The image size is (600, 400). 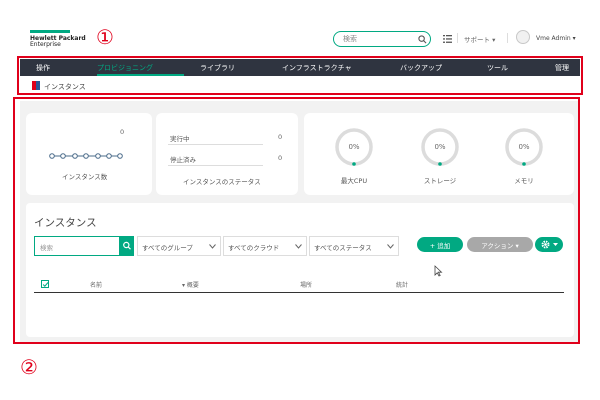 What do you see at coordinates (50, 31) in the screenshot?
I see `hpe-logo-bar` at bounding box center [50, 31].